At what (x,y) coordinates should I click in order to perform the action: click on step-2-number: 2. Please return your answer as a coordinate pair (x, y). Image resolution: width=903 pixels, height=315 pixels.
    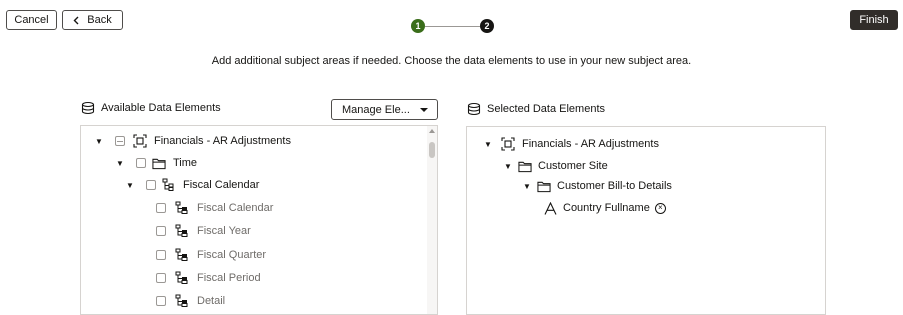
    Looking at the image, I should click on (487, 26).